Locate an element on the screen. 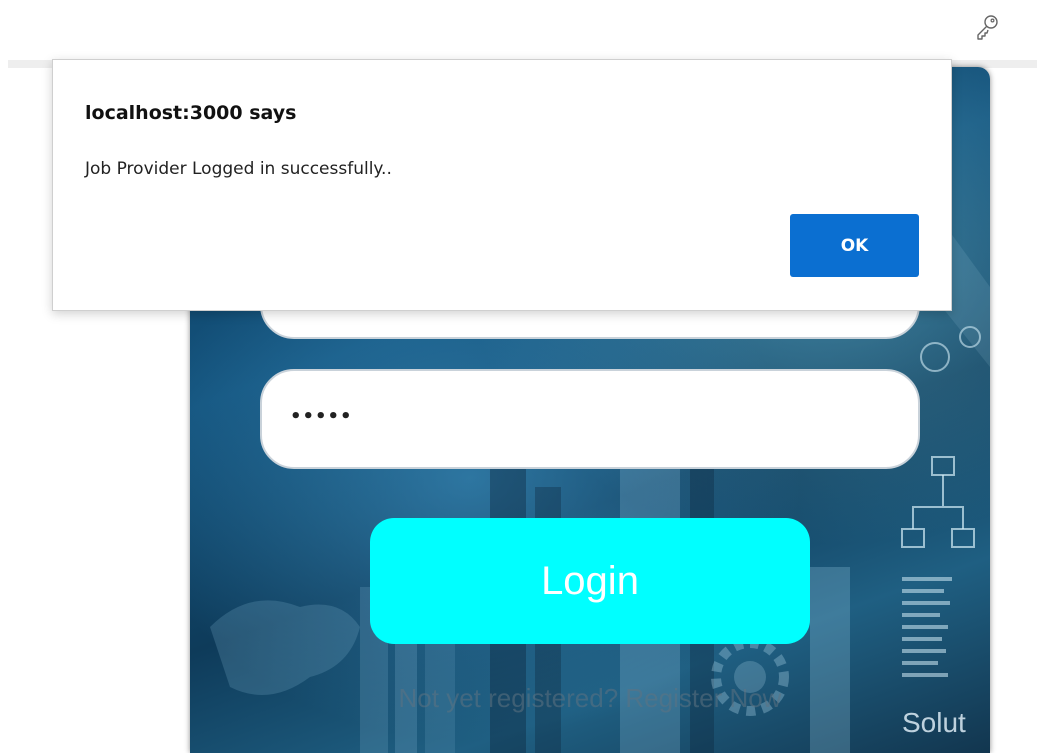  dialog-message: Job Provider Logged in successfully.. is located at coordinates (238, 169).